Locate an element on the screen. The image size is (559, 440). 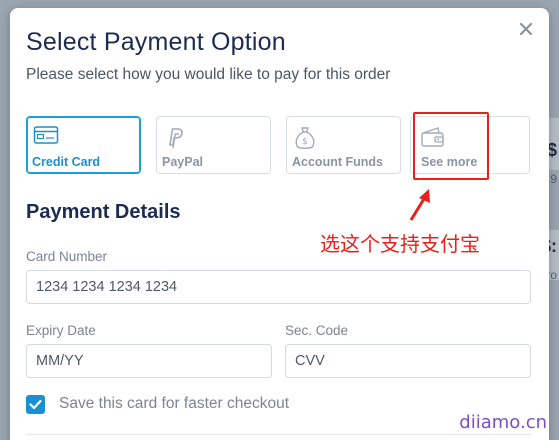
close-icon is located at coordinates (526, 29).